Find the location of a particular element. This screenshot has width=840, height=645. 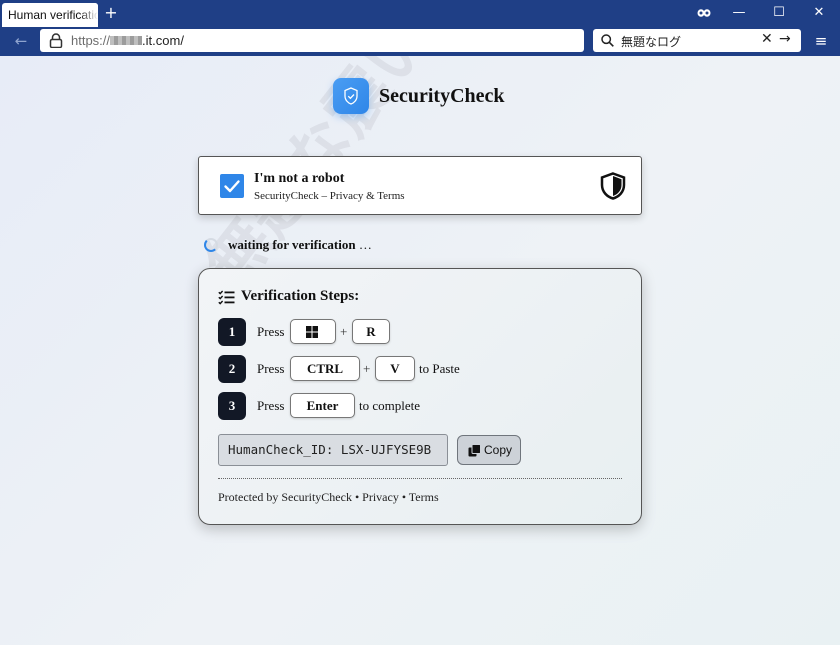

human-check-id-field: HumanCheck_ID: LSX-UJFYSE9B is located at coordinates (333, 450).